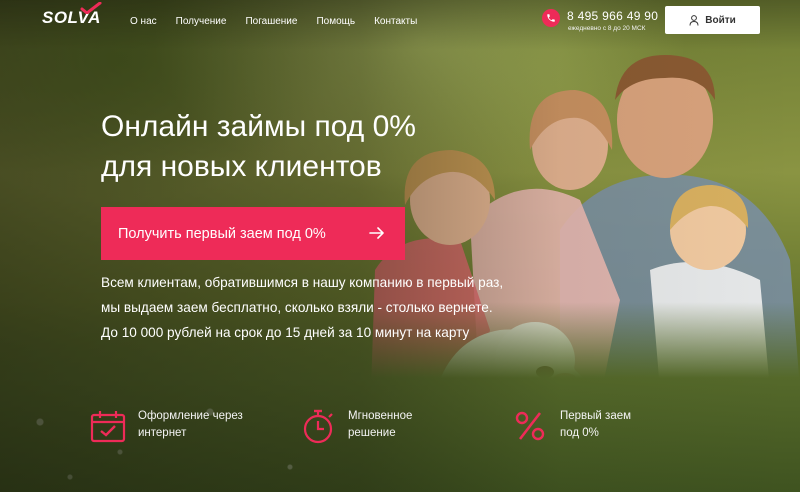  What do you see at coordinates (166, 426) in the screenshot?
I see `feature-online-application: Оформление через интернет` at bounding box center [166, 426].